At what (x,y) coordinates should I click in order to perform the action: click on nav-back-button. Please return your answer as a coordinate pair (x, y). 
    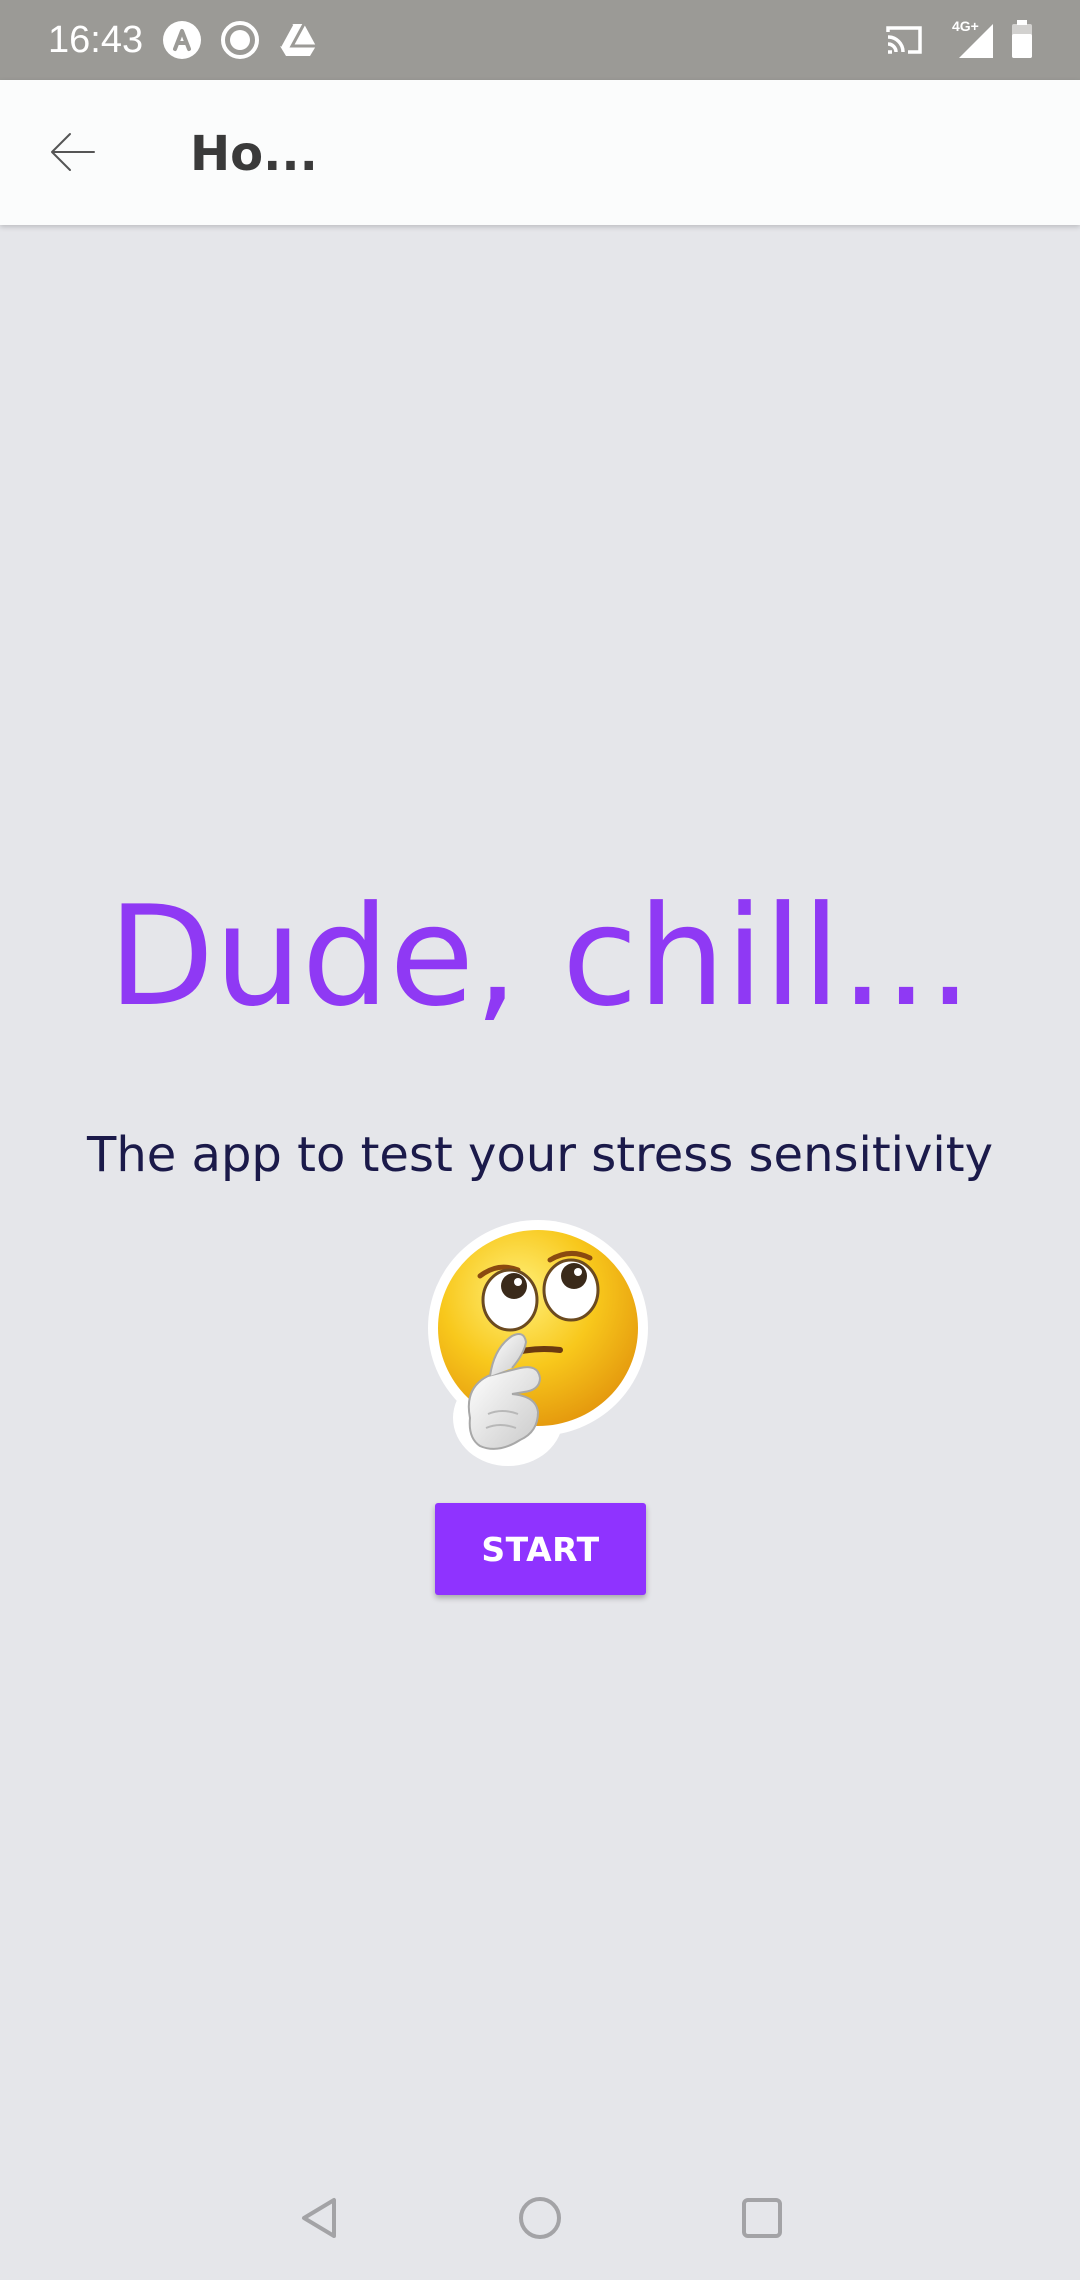
    Looking at the image, I should click on (320, 2220).